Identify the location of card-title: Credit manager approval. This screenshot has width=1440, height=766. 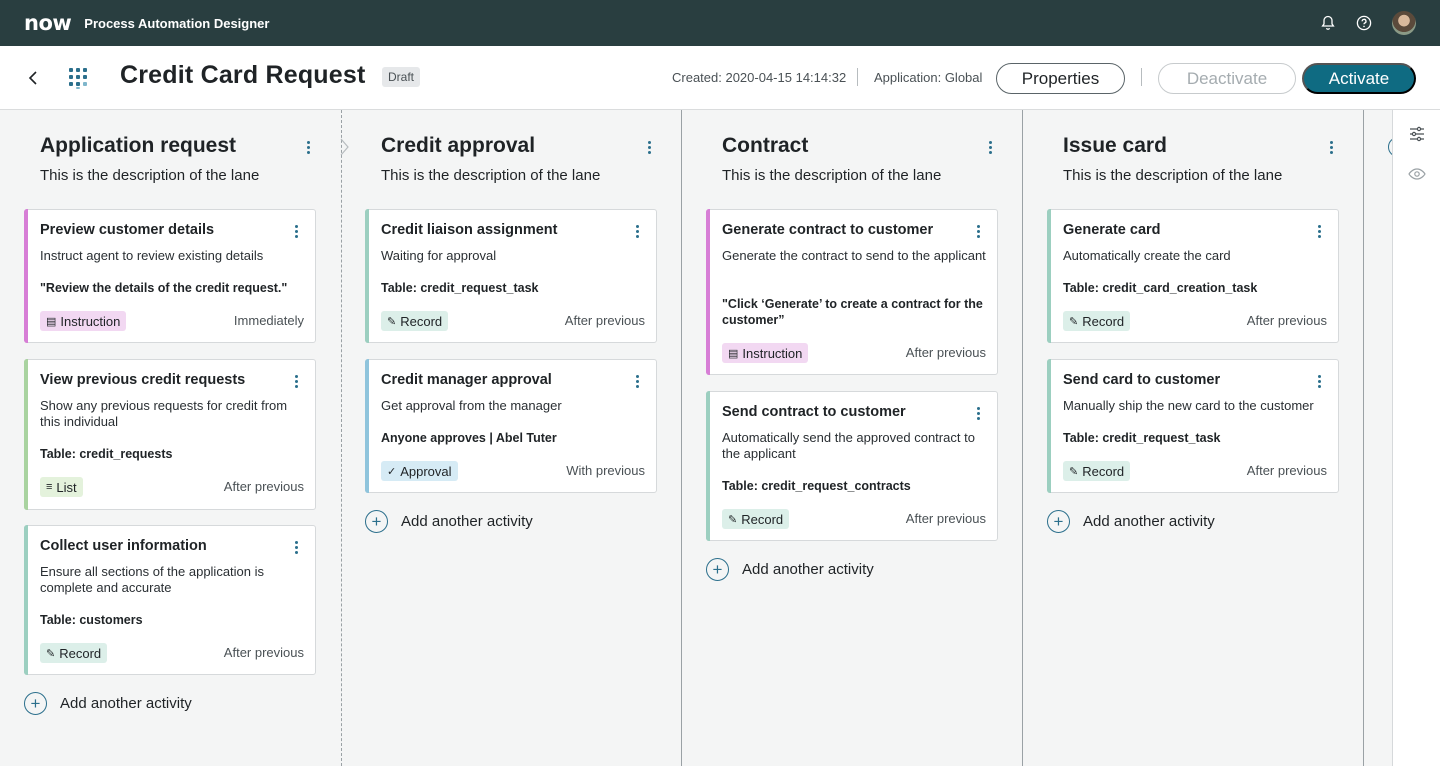
(466, 380).